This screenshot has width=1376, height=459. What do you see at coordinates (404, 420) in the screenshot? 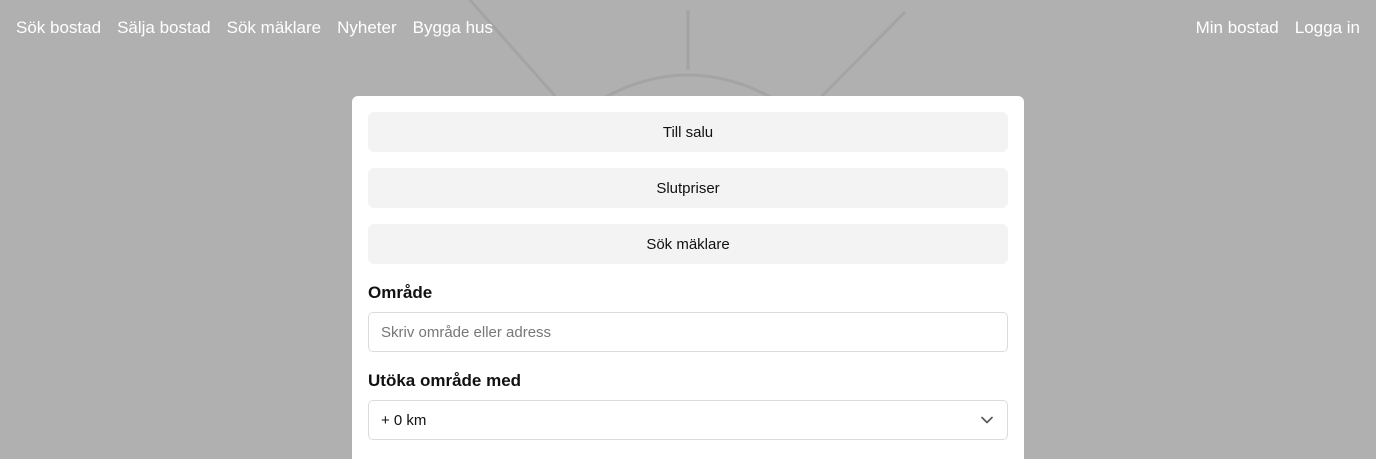
I see `extend-area-selected-value: + 0 km` at bounding box center [404, 420].